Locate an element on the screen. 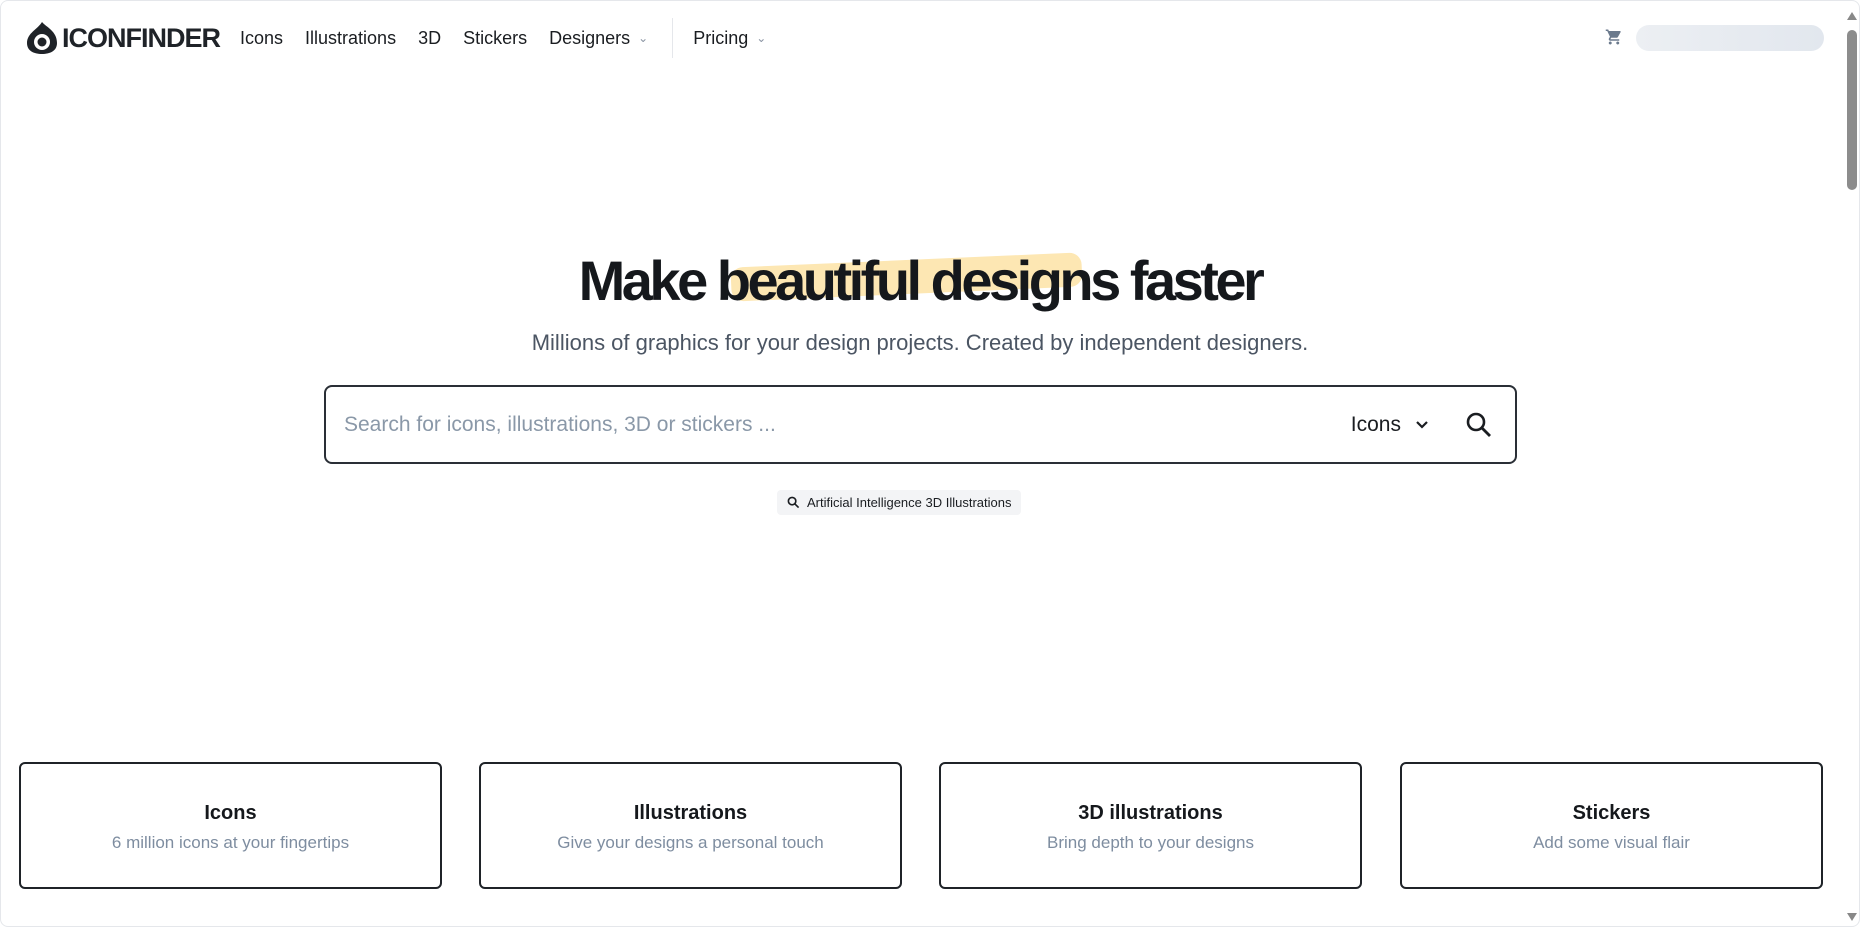  nav-label: Pricing is located at coordinates (721, 37).